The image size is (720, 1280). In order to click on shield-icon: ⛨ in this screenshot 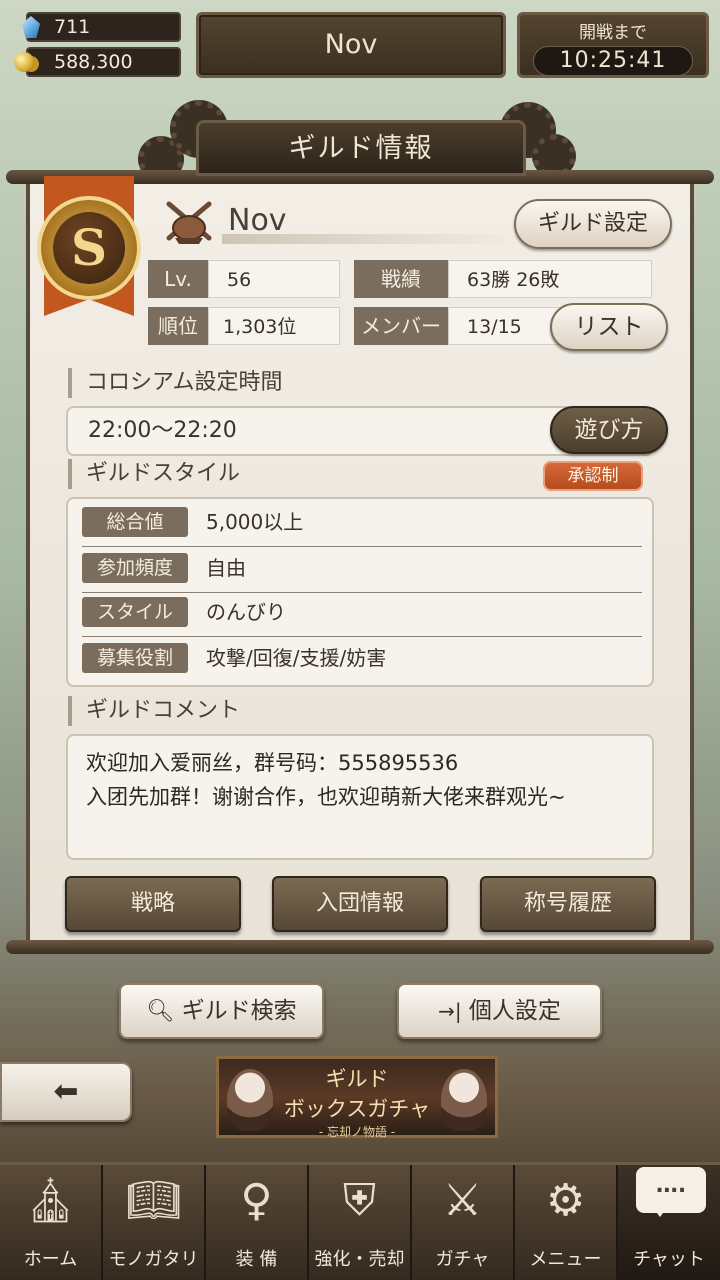, I will do `click(359, 1200)`.